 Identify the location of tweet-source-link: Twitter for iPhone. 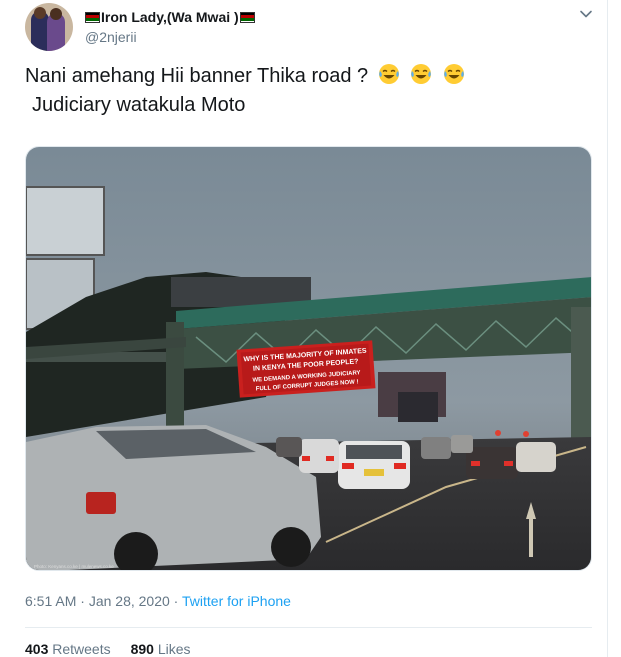
(236, 601).